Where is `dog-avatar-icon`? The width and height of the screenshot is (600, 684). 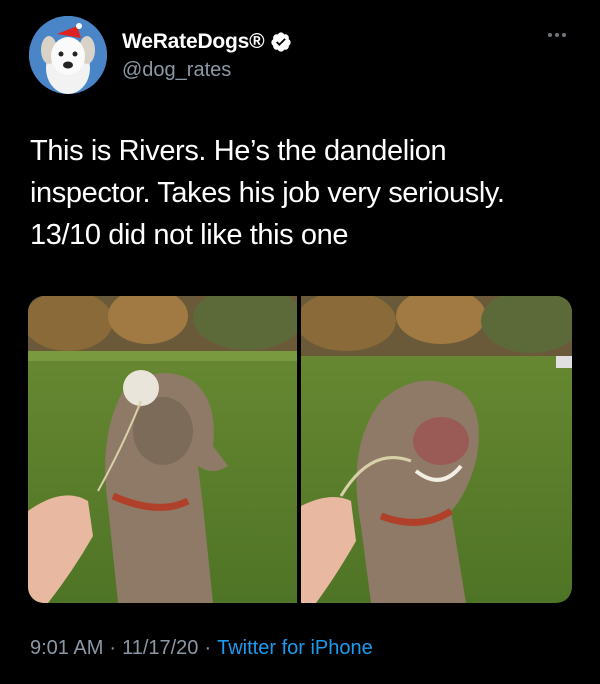
dog-avatar-icon is located at coordinates (68, 55).